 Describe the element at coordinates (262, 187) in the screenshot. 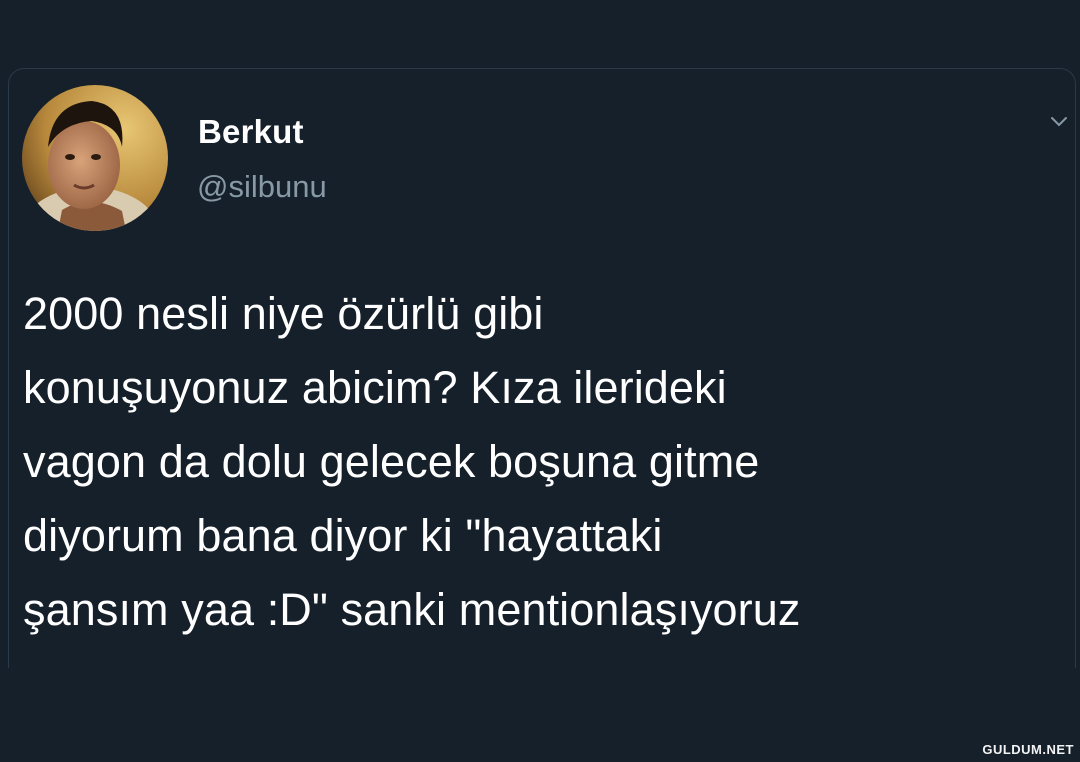

I see `user-handle: @silbunu` at that location.